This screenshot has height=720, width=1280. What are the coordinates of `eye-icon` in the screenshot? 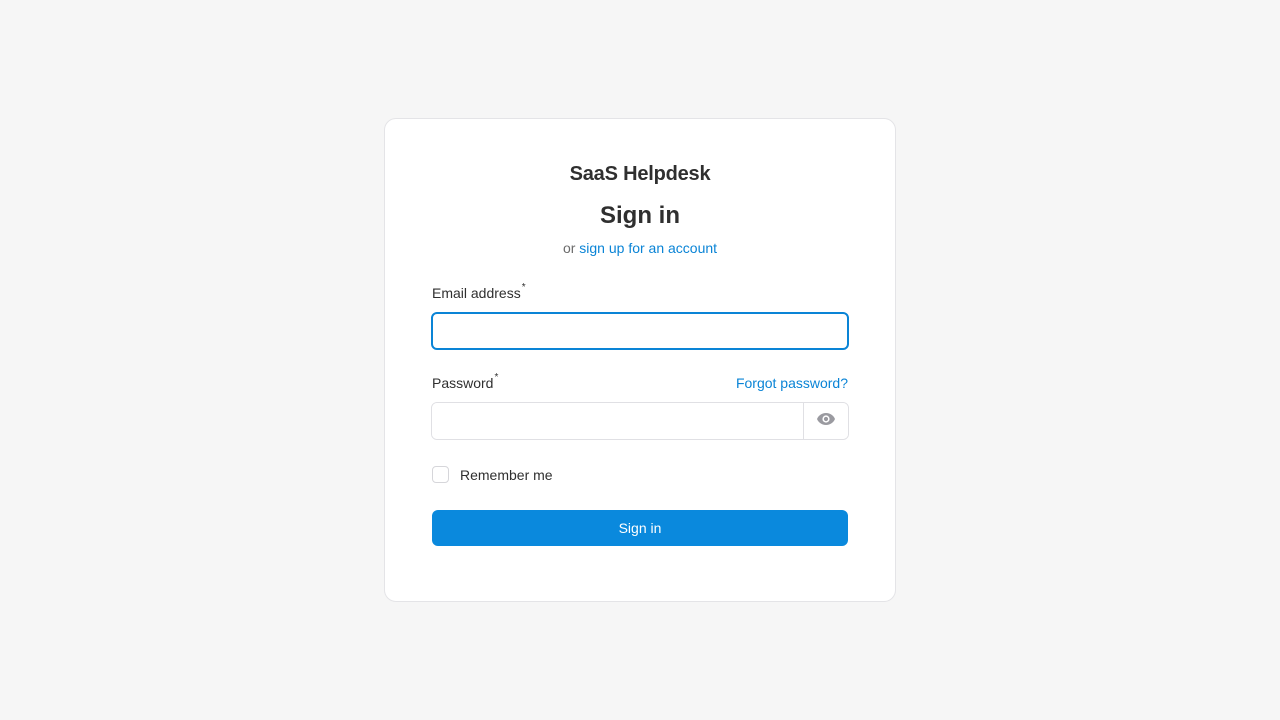 It's located at (826, 421).